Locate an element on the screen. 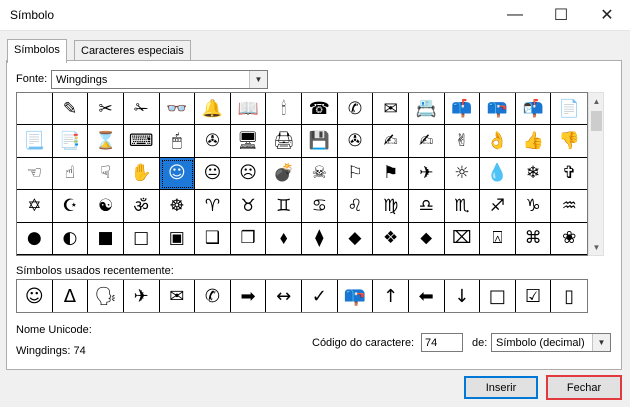 This screenshot has width=630, height=407. symbol-cell: ♑ is located at coordinates (533, 206).